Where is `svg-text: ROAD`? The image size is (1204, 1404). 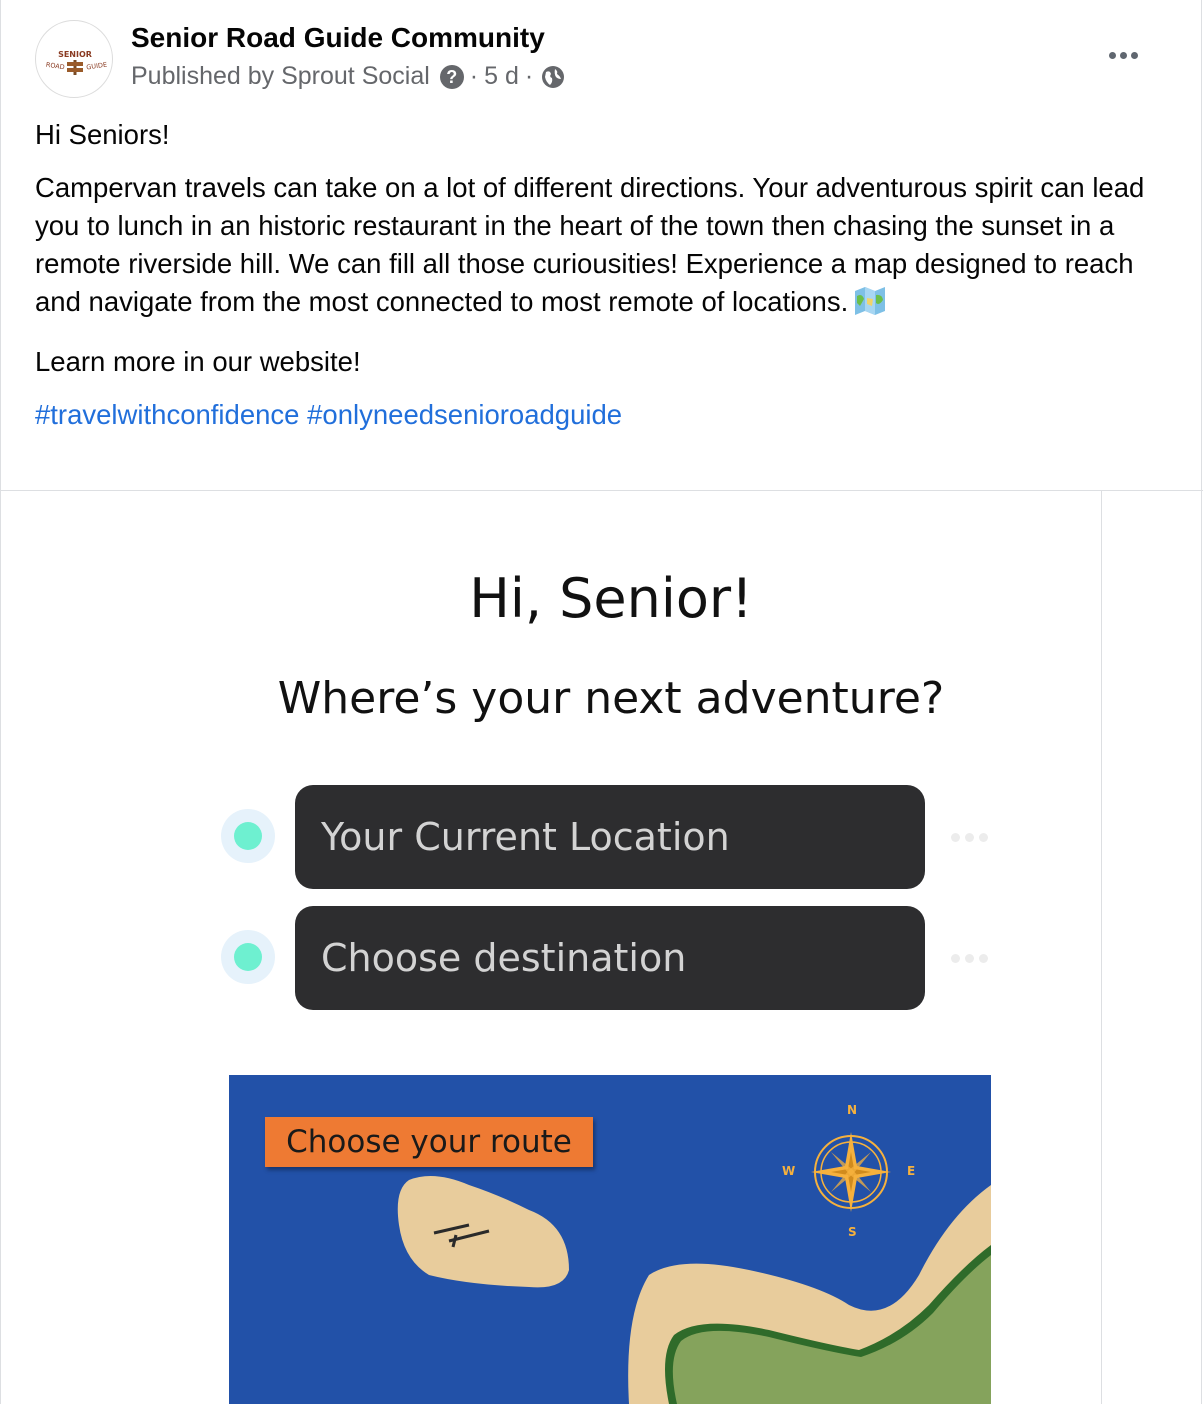 svg-text: ROAD is located at coordinates (55, 66).